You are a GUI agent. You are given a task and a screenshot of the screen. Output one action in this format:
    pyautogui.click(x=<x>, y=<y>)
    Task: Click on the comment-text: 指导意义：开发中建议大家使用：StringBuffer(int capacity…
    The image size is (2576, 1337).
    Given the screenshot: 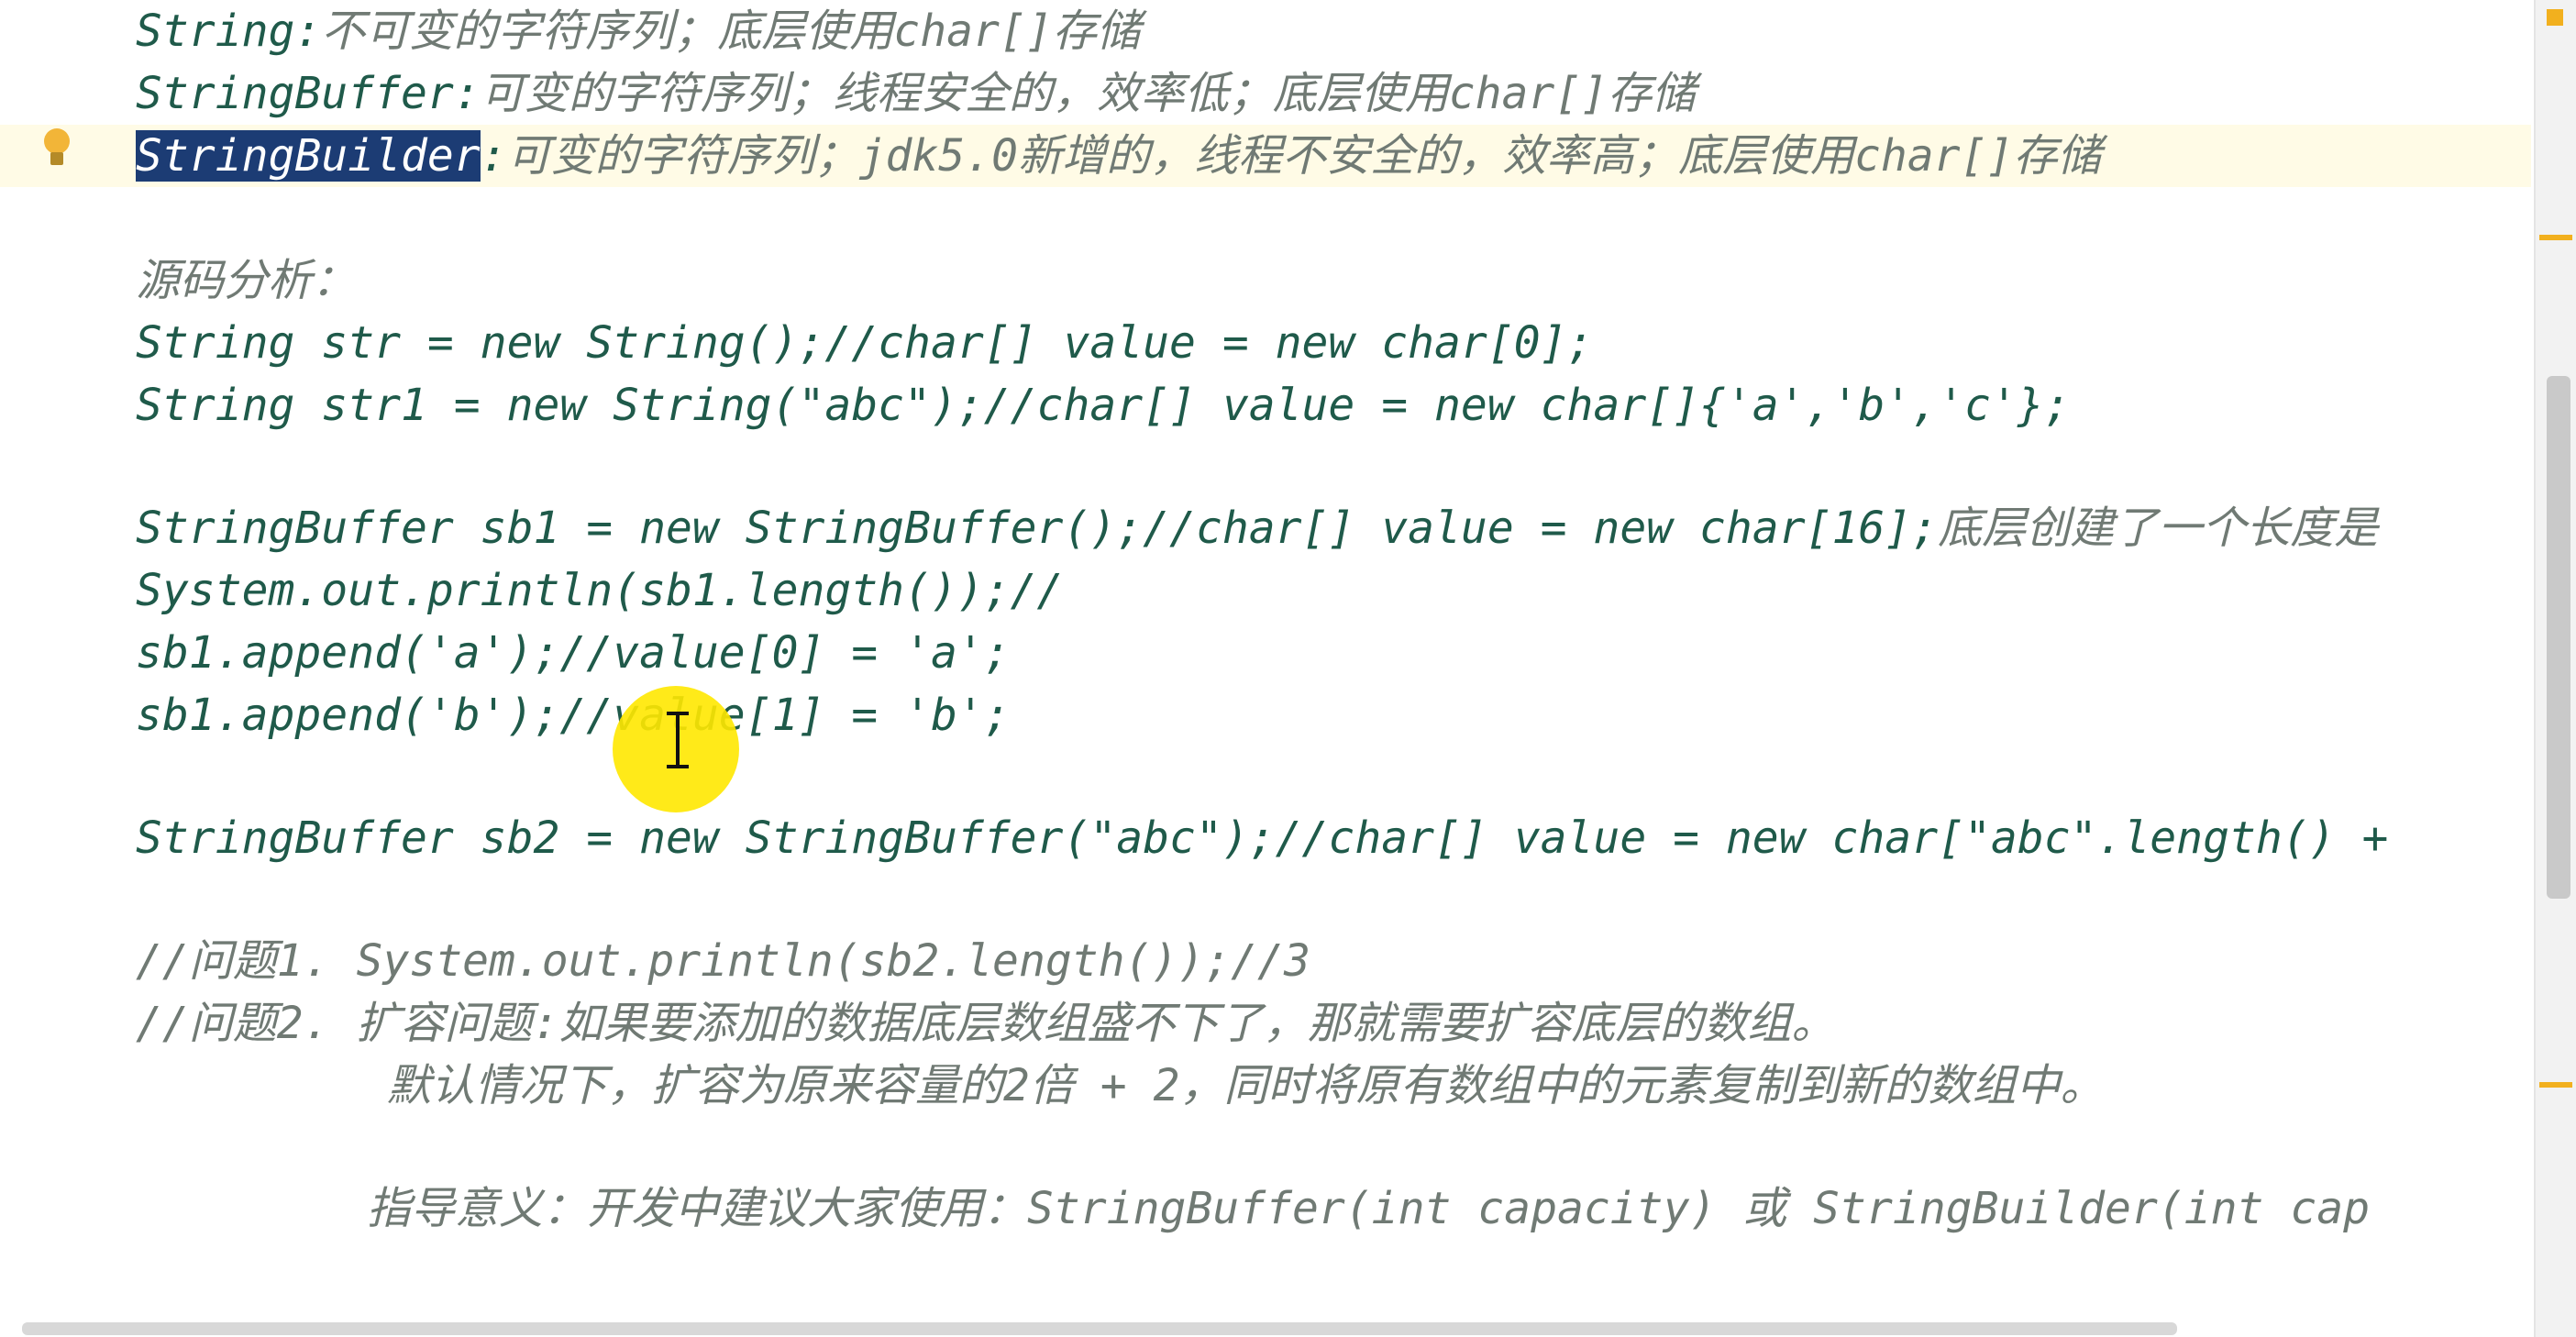 What is the action you would take?
    pyautogui.click(x=1369, y=1208)
    